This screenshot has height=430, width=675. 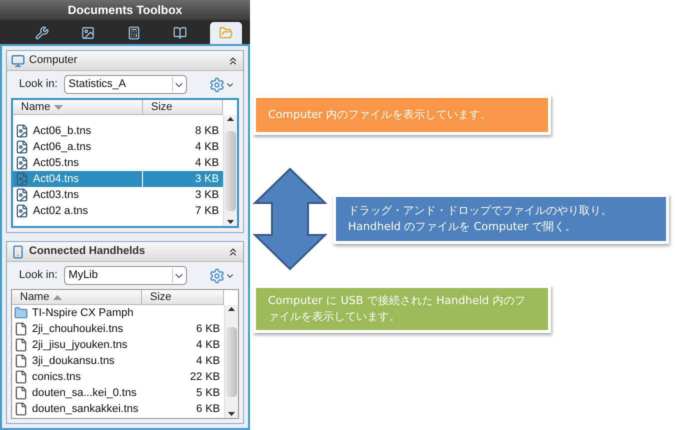 I want to click on file-size: 5 KB, so click(x=208, y=393).